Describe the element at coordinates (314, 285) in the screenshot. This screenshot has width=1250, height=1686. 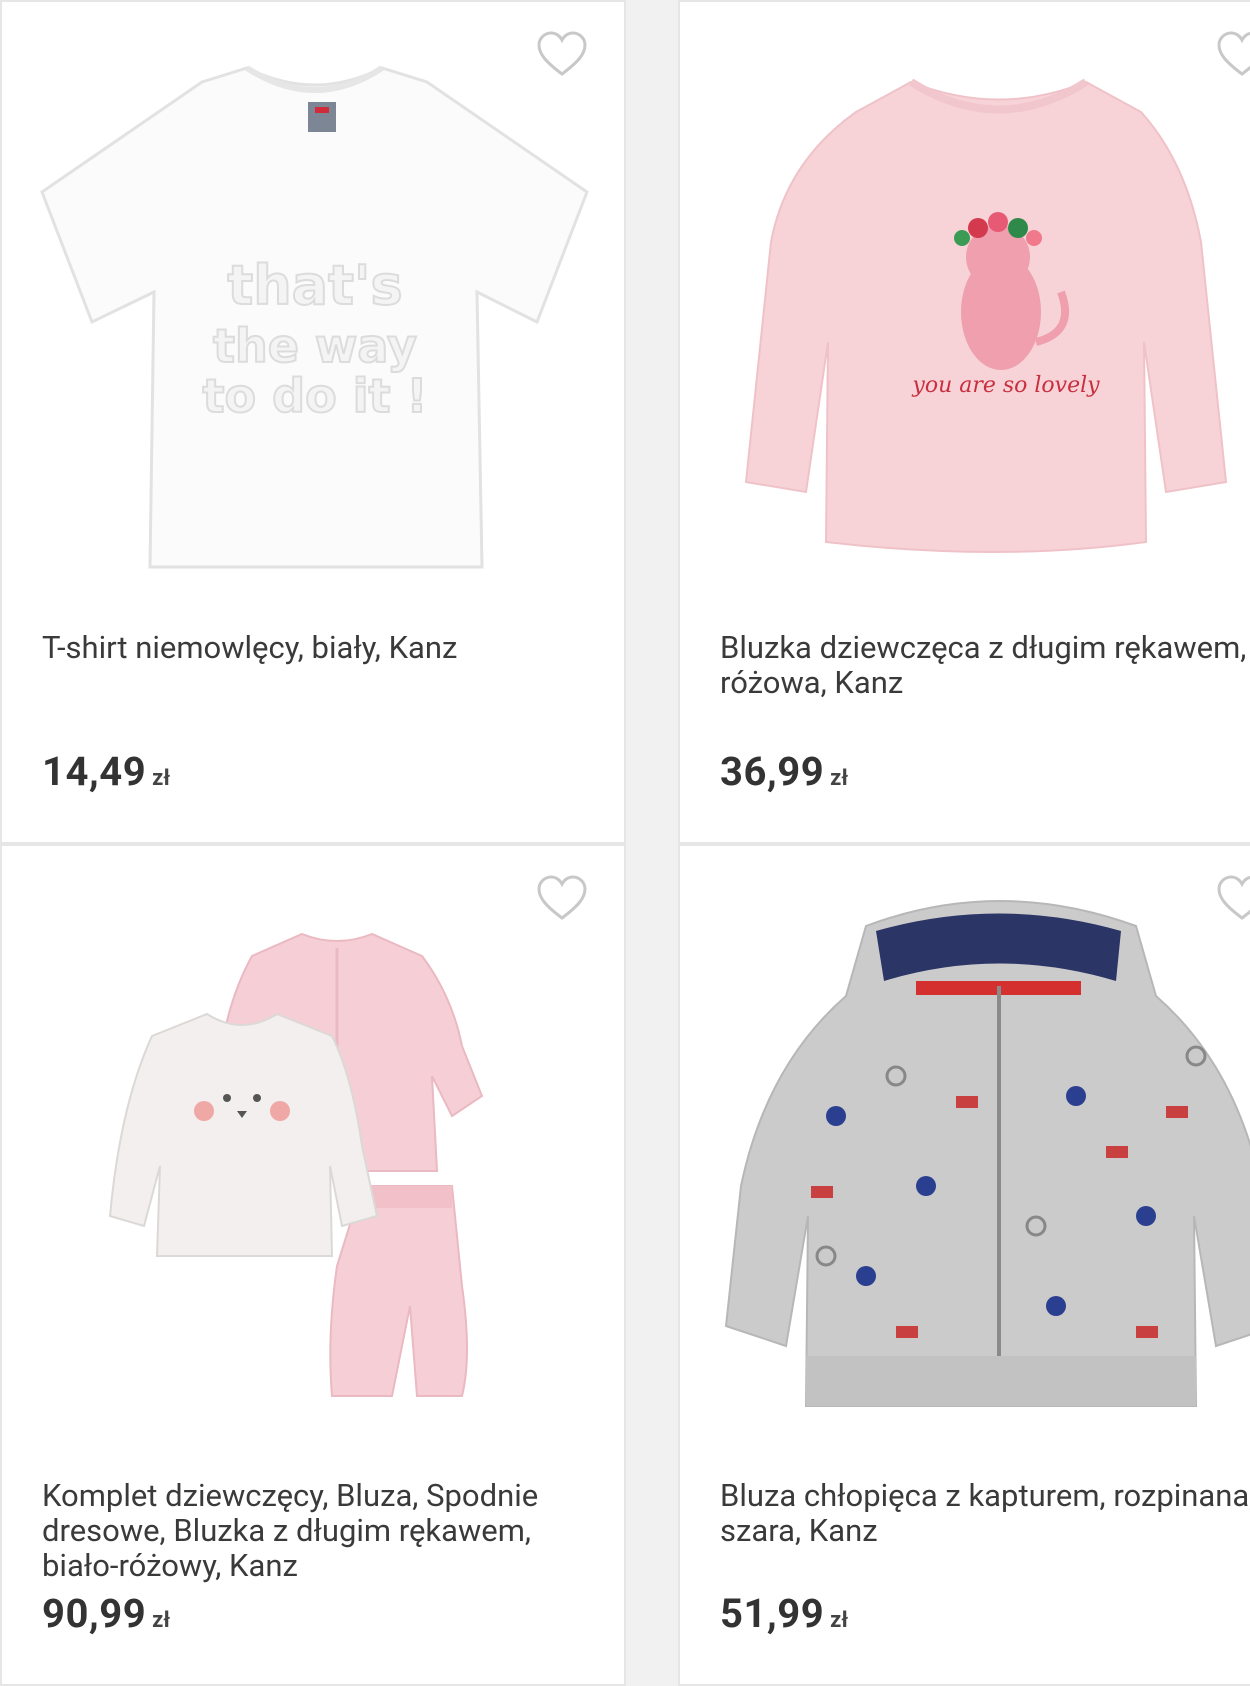
I see `svg-text: that's` at that location.